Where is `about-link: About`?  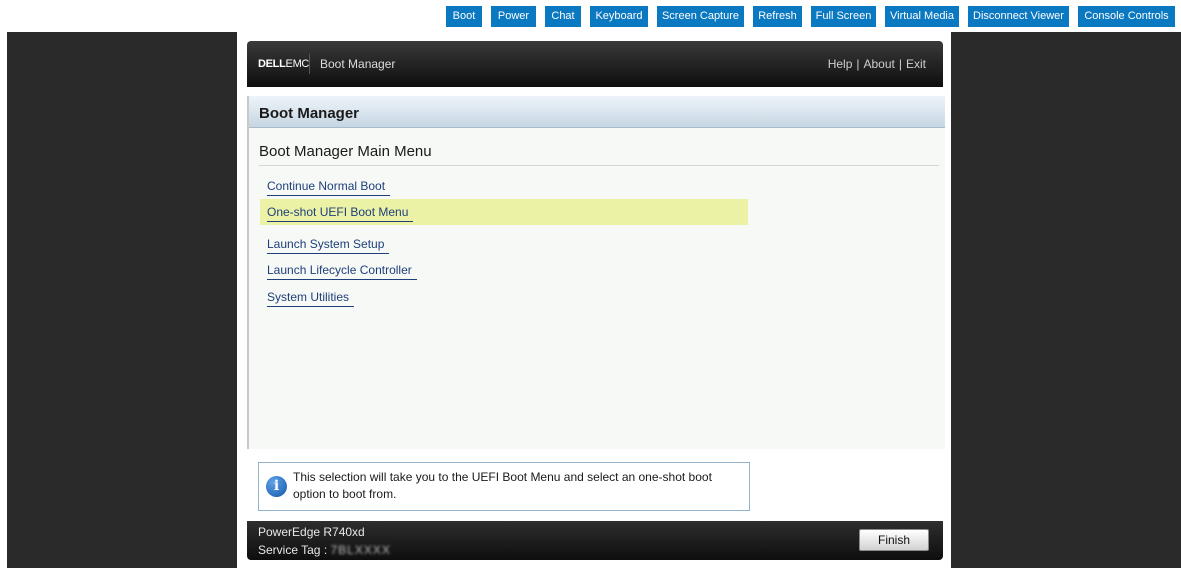
about-link: About is located at coordinates (879, 64).